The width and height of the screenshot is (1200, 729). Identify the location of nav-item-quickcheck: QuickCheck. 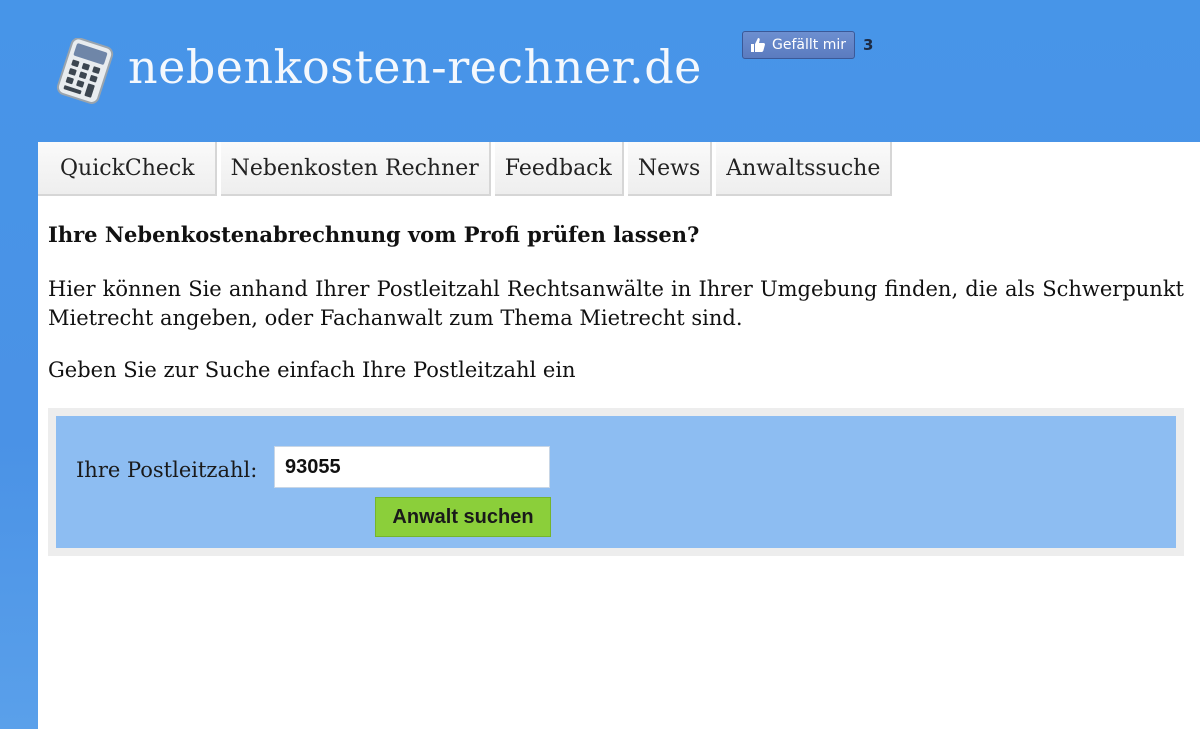
(127, 169).